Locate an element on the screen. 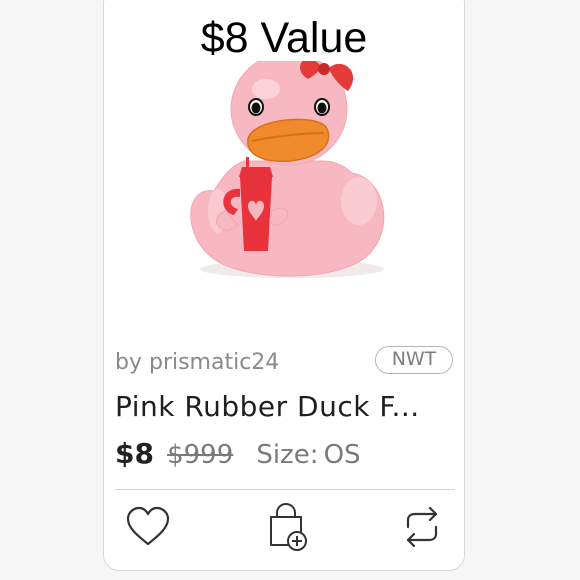 The image size is (580, 580). share-button is located at coordinates (422, 527).